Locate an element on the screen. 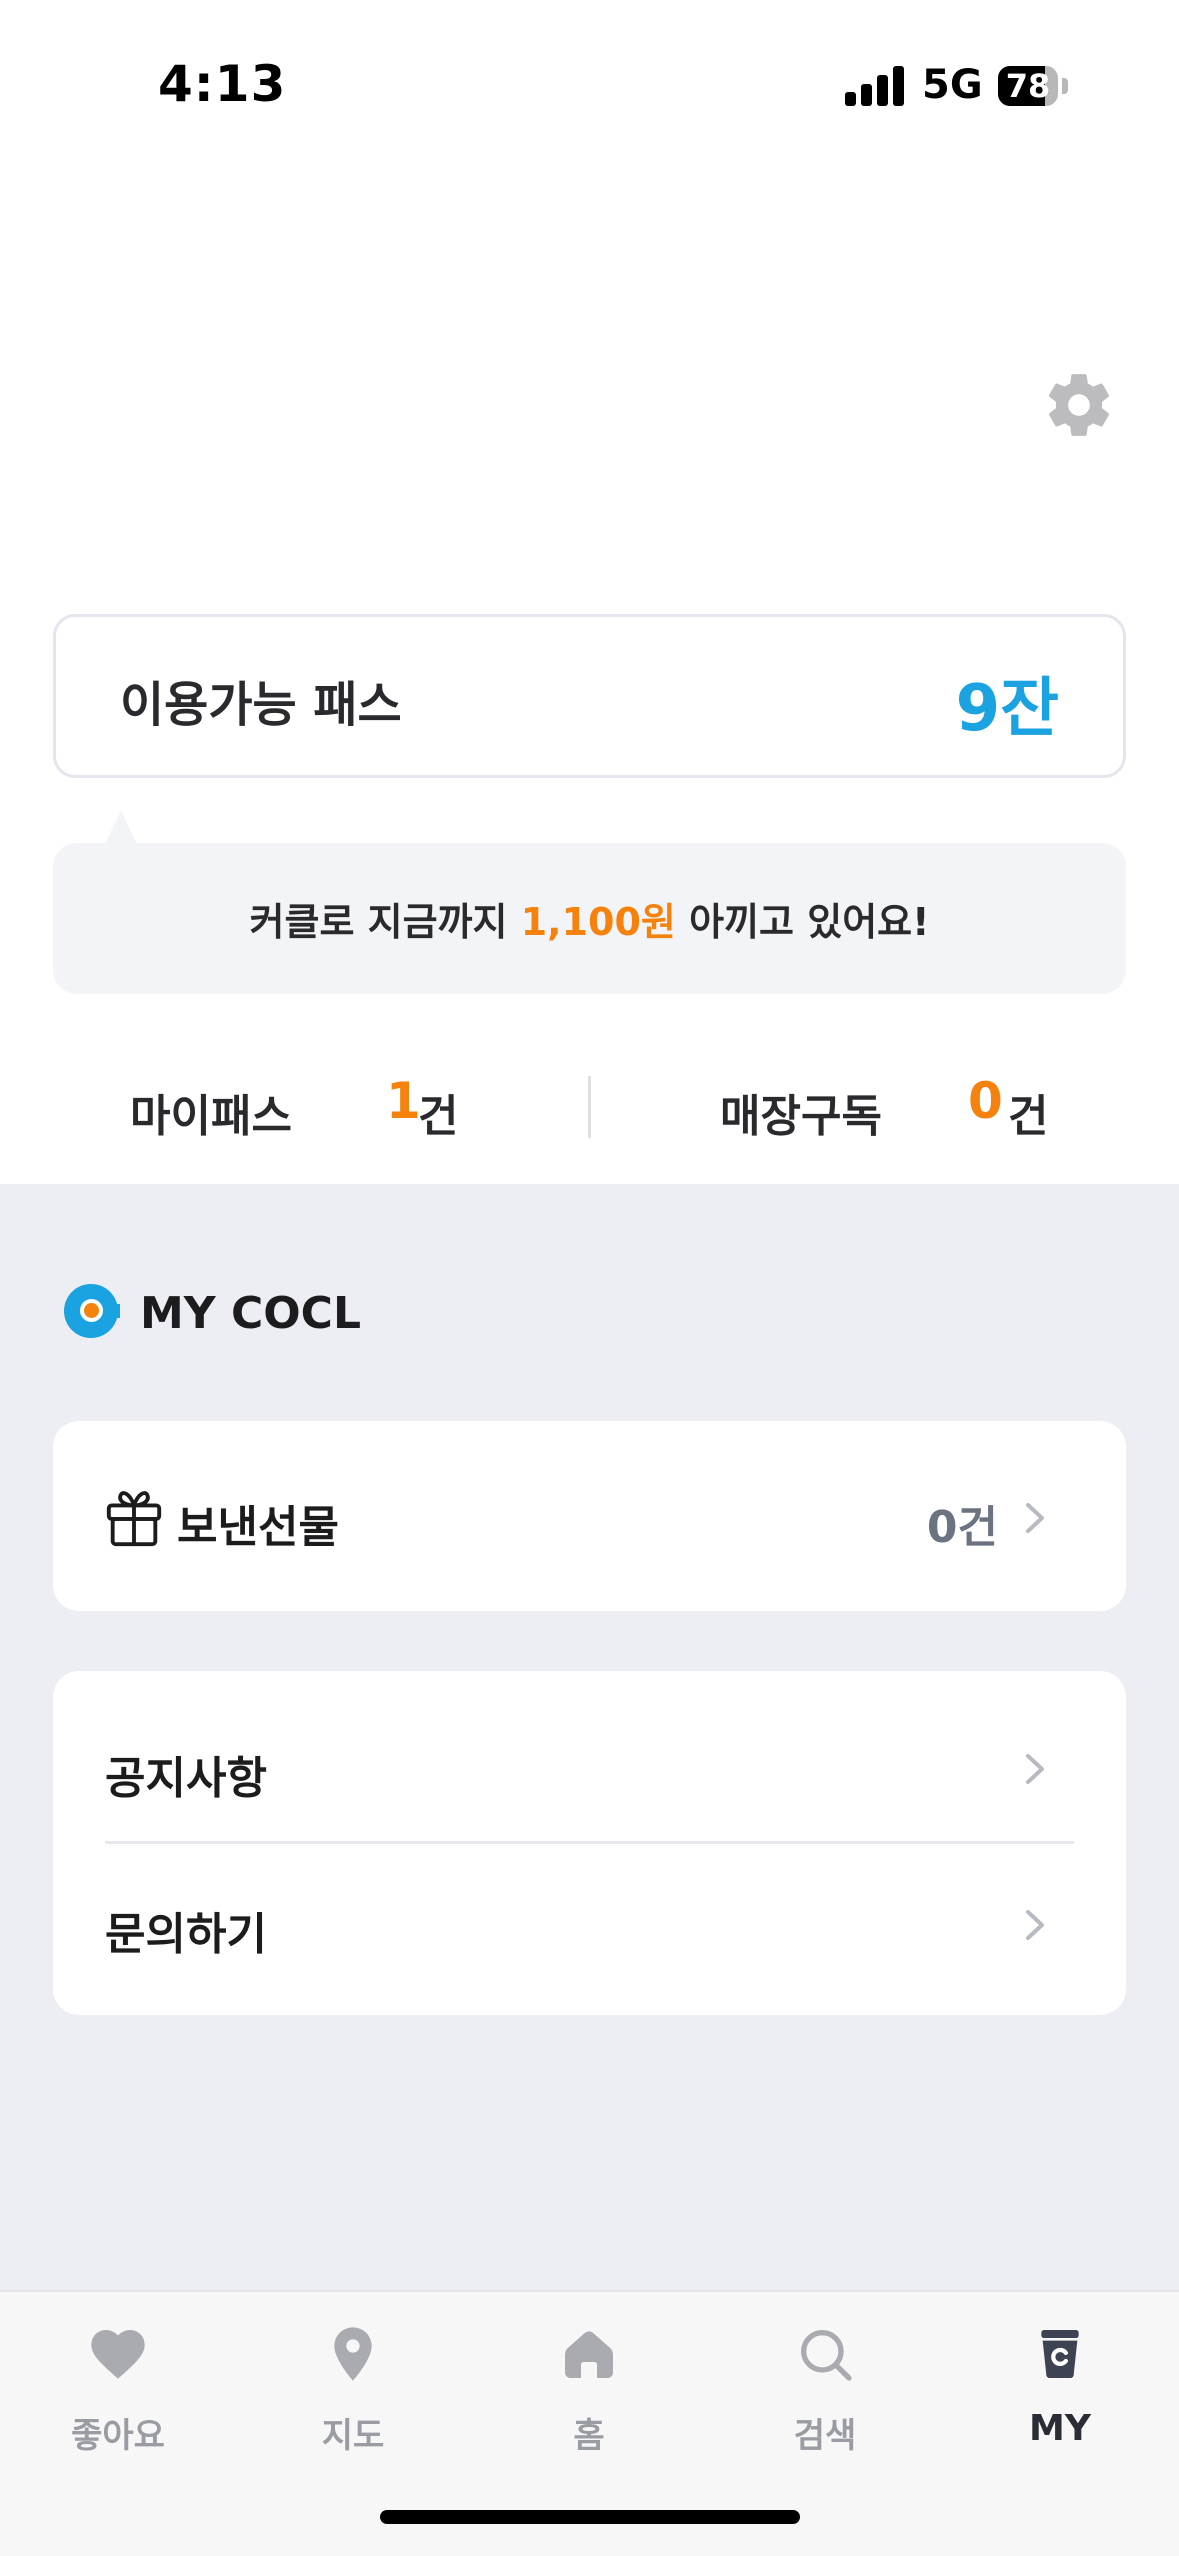 This screenshot has height=2556, width=1179. tab-label: 홈 is located at coordinates (589, 2436).